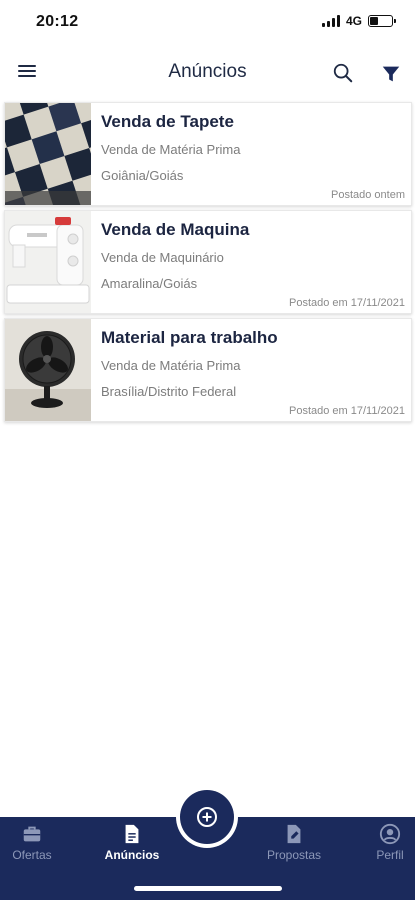 The height and width of the screenshot is (900, 415). What do you see at coordinates (48, 262) in the screenshot?
I see `listing-image-sewing-machine` at bounding box center [48, 262].